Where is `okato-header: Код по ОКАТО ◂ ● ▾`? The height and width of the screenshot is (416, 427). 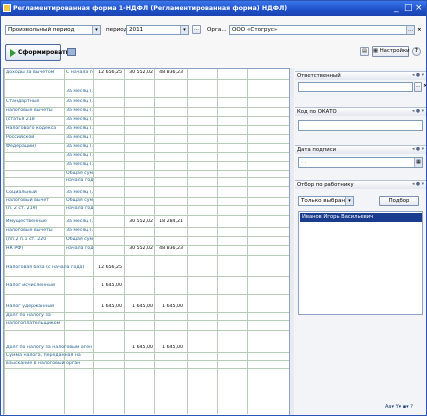 okato-header: Код по ОКАТО ◂ ● ▾ is located at coordinates (360, 111).